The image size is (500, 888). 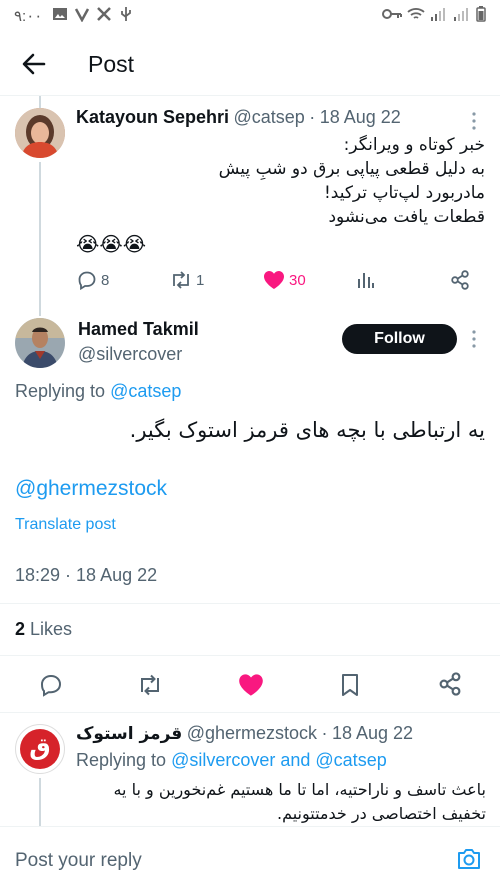 What do you see at coordinates (111, 64) in the screenshot?
I see `page-title: Post` at bounding box center [111, 64].